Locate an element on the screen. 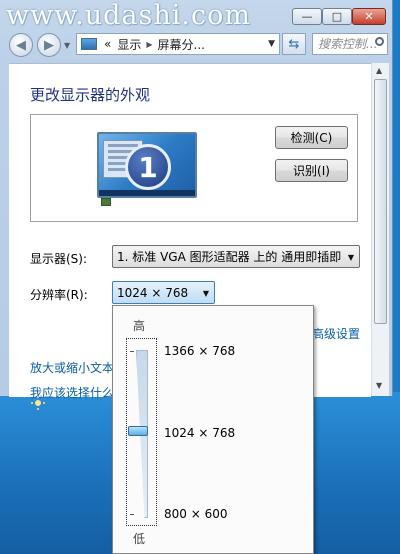  maximize-icon: □ is located at coordinates (337, 16).